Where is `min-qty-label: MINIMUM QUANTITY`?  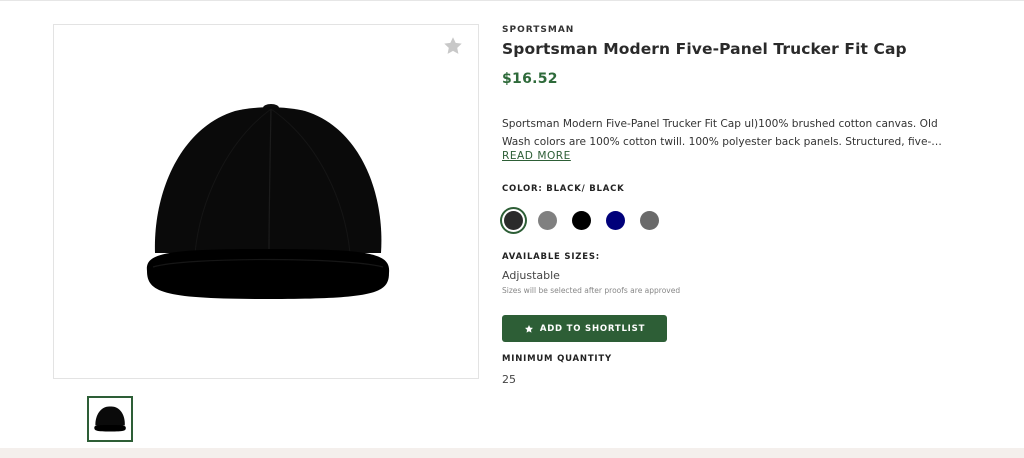
min-qty-label: MINIMUM QUANTITY is located at coordinates (557, 359).